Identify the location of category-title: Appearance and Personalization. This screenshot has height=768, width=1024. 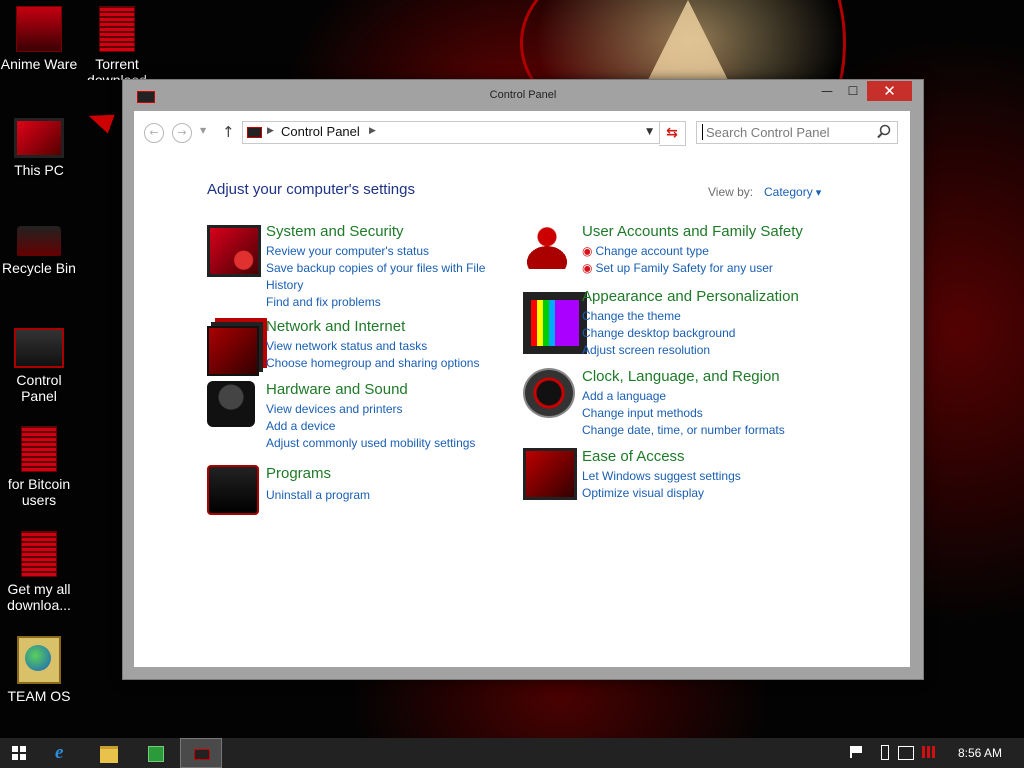
(690, 296).